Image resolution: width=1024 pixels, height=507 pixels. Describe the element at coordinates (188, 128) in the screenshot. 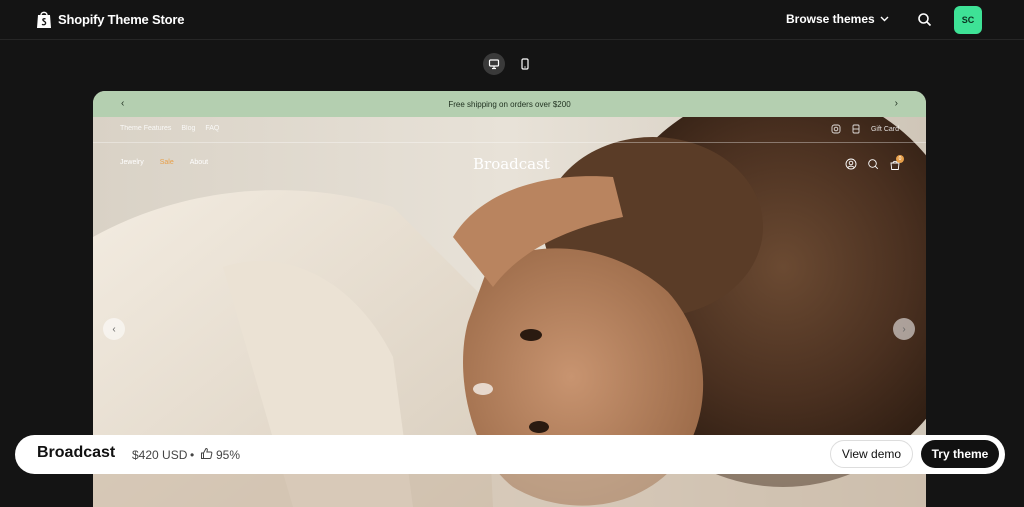

I see `store-link-blog: Blog` at that location.